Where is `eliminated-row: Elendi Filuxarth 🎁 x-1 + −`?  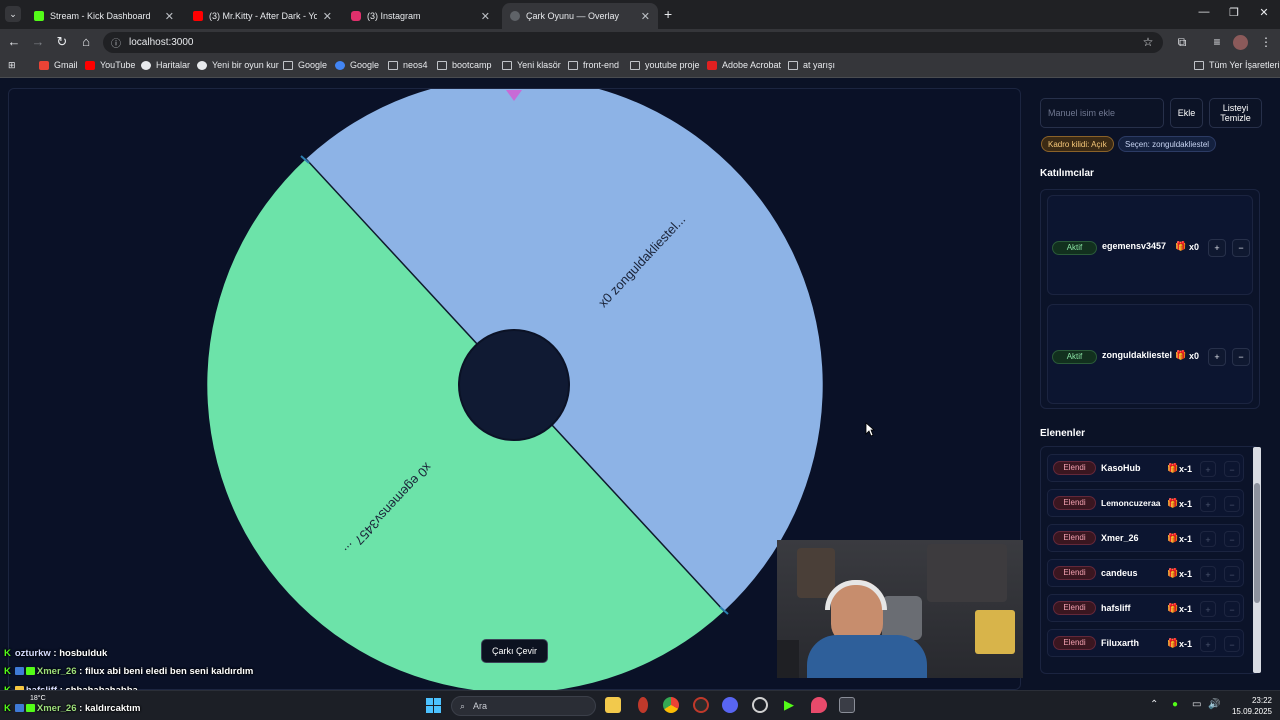
eliminated-row: Elendi Filuxarth 🎁 x-1 + − is located at coordinates (1145, 643).